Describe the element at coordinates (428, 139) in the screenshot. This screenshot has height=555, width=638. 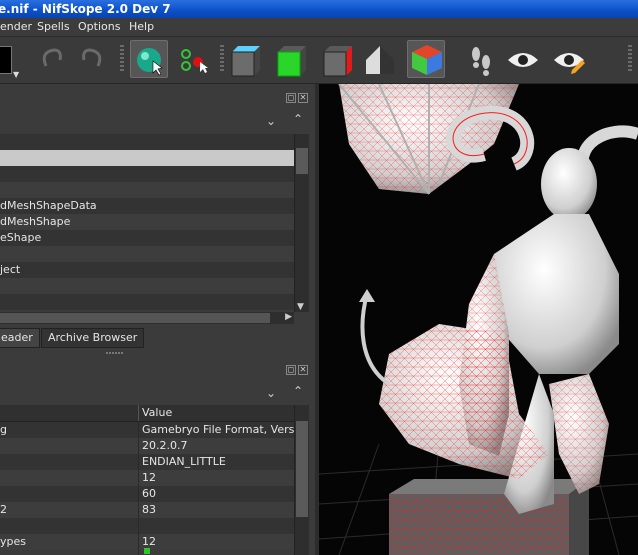
I see `wing` at that location.